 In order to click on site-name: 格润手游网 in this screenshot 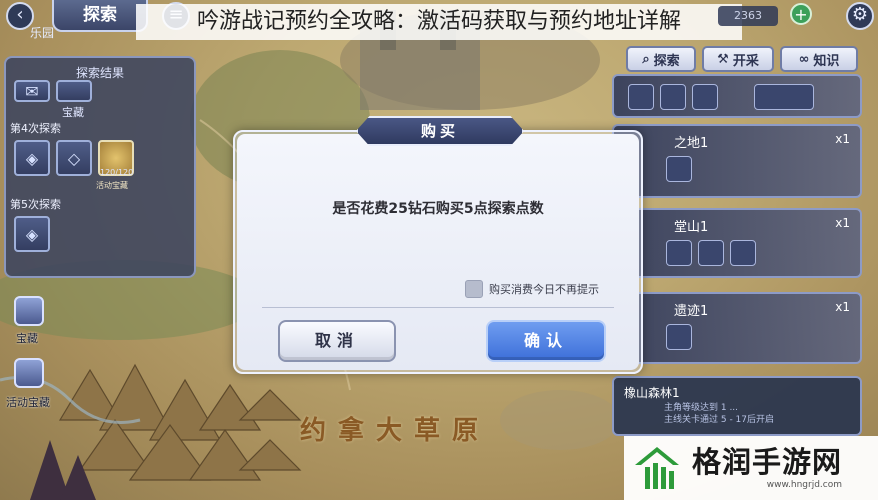, I will do `click(767, 462)`.